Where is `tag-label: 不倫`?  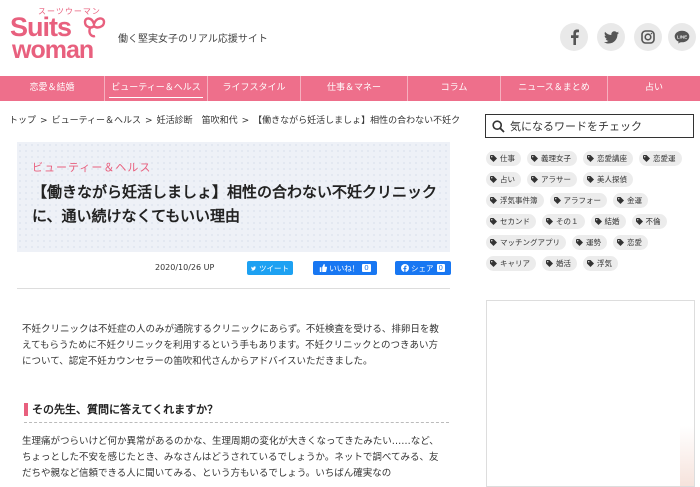 tag-label: 不倫 is located at coordinates (653, 221).